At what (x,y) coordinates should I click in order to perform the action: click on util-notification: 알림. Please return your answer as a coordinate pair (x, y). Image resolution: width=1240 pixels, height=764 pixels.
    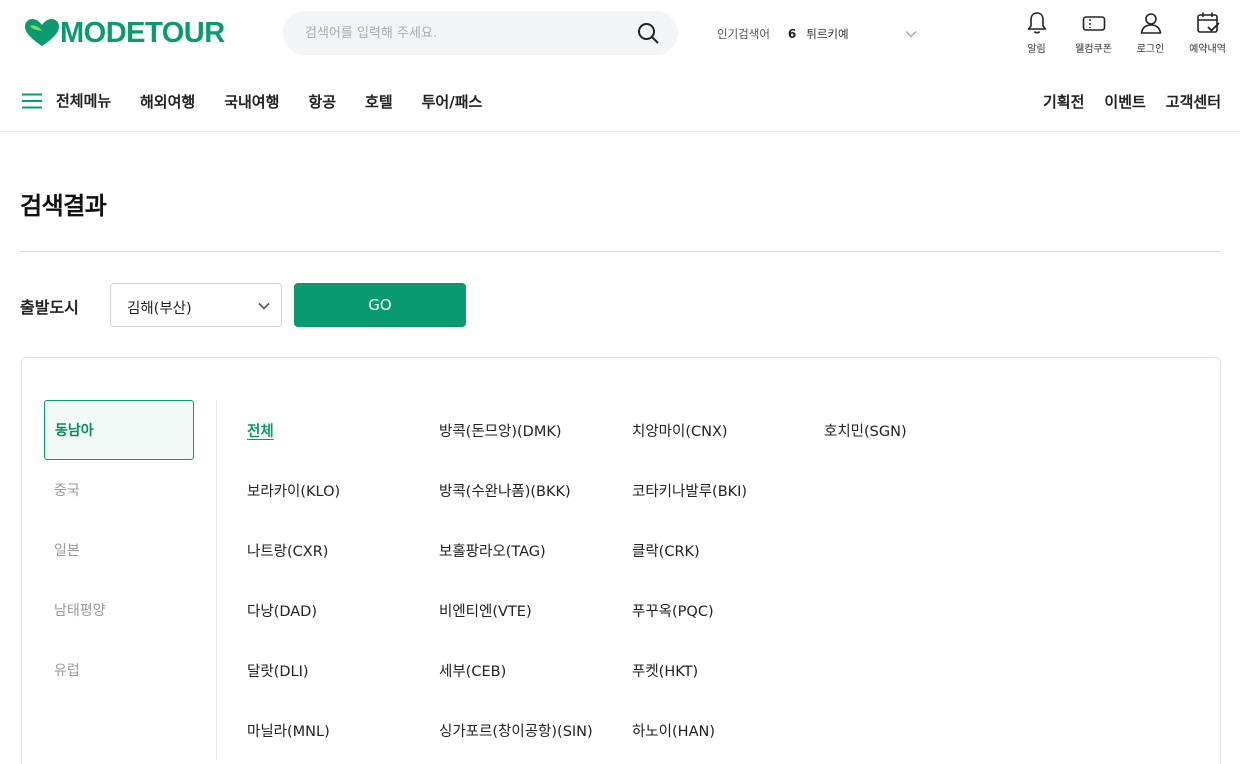
    Looking at the image, I should click on (1036, 34).